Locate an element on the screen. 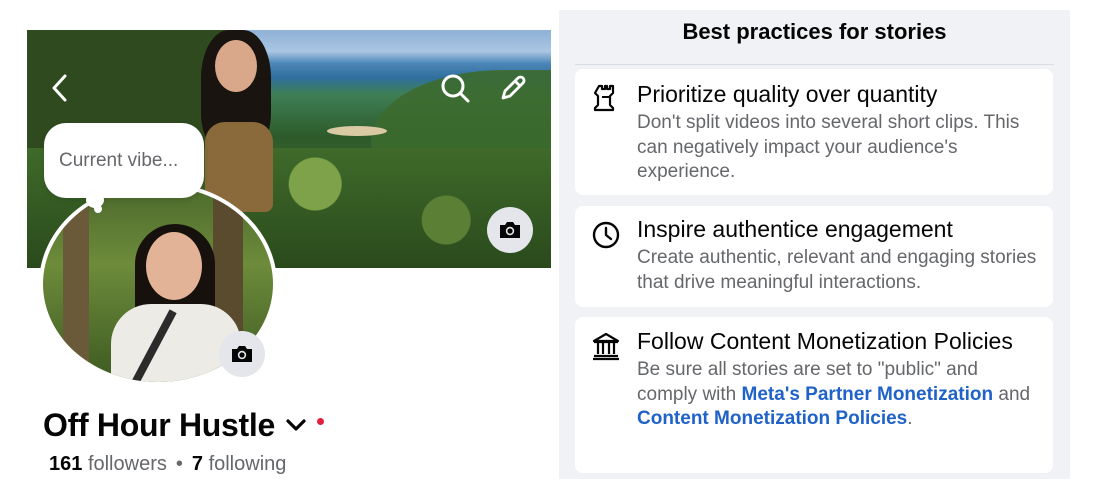 This screenshot has width=1098, height=502. cover-camera-button is located at coordinates (510, 230).